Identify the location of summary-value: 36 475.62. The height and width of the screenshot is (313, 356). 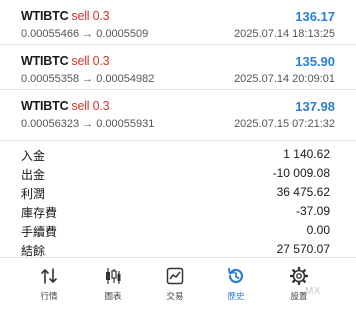
(303, 192).